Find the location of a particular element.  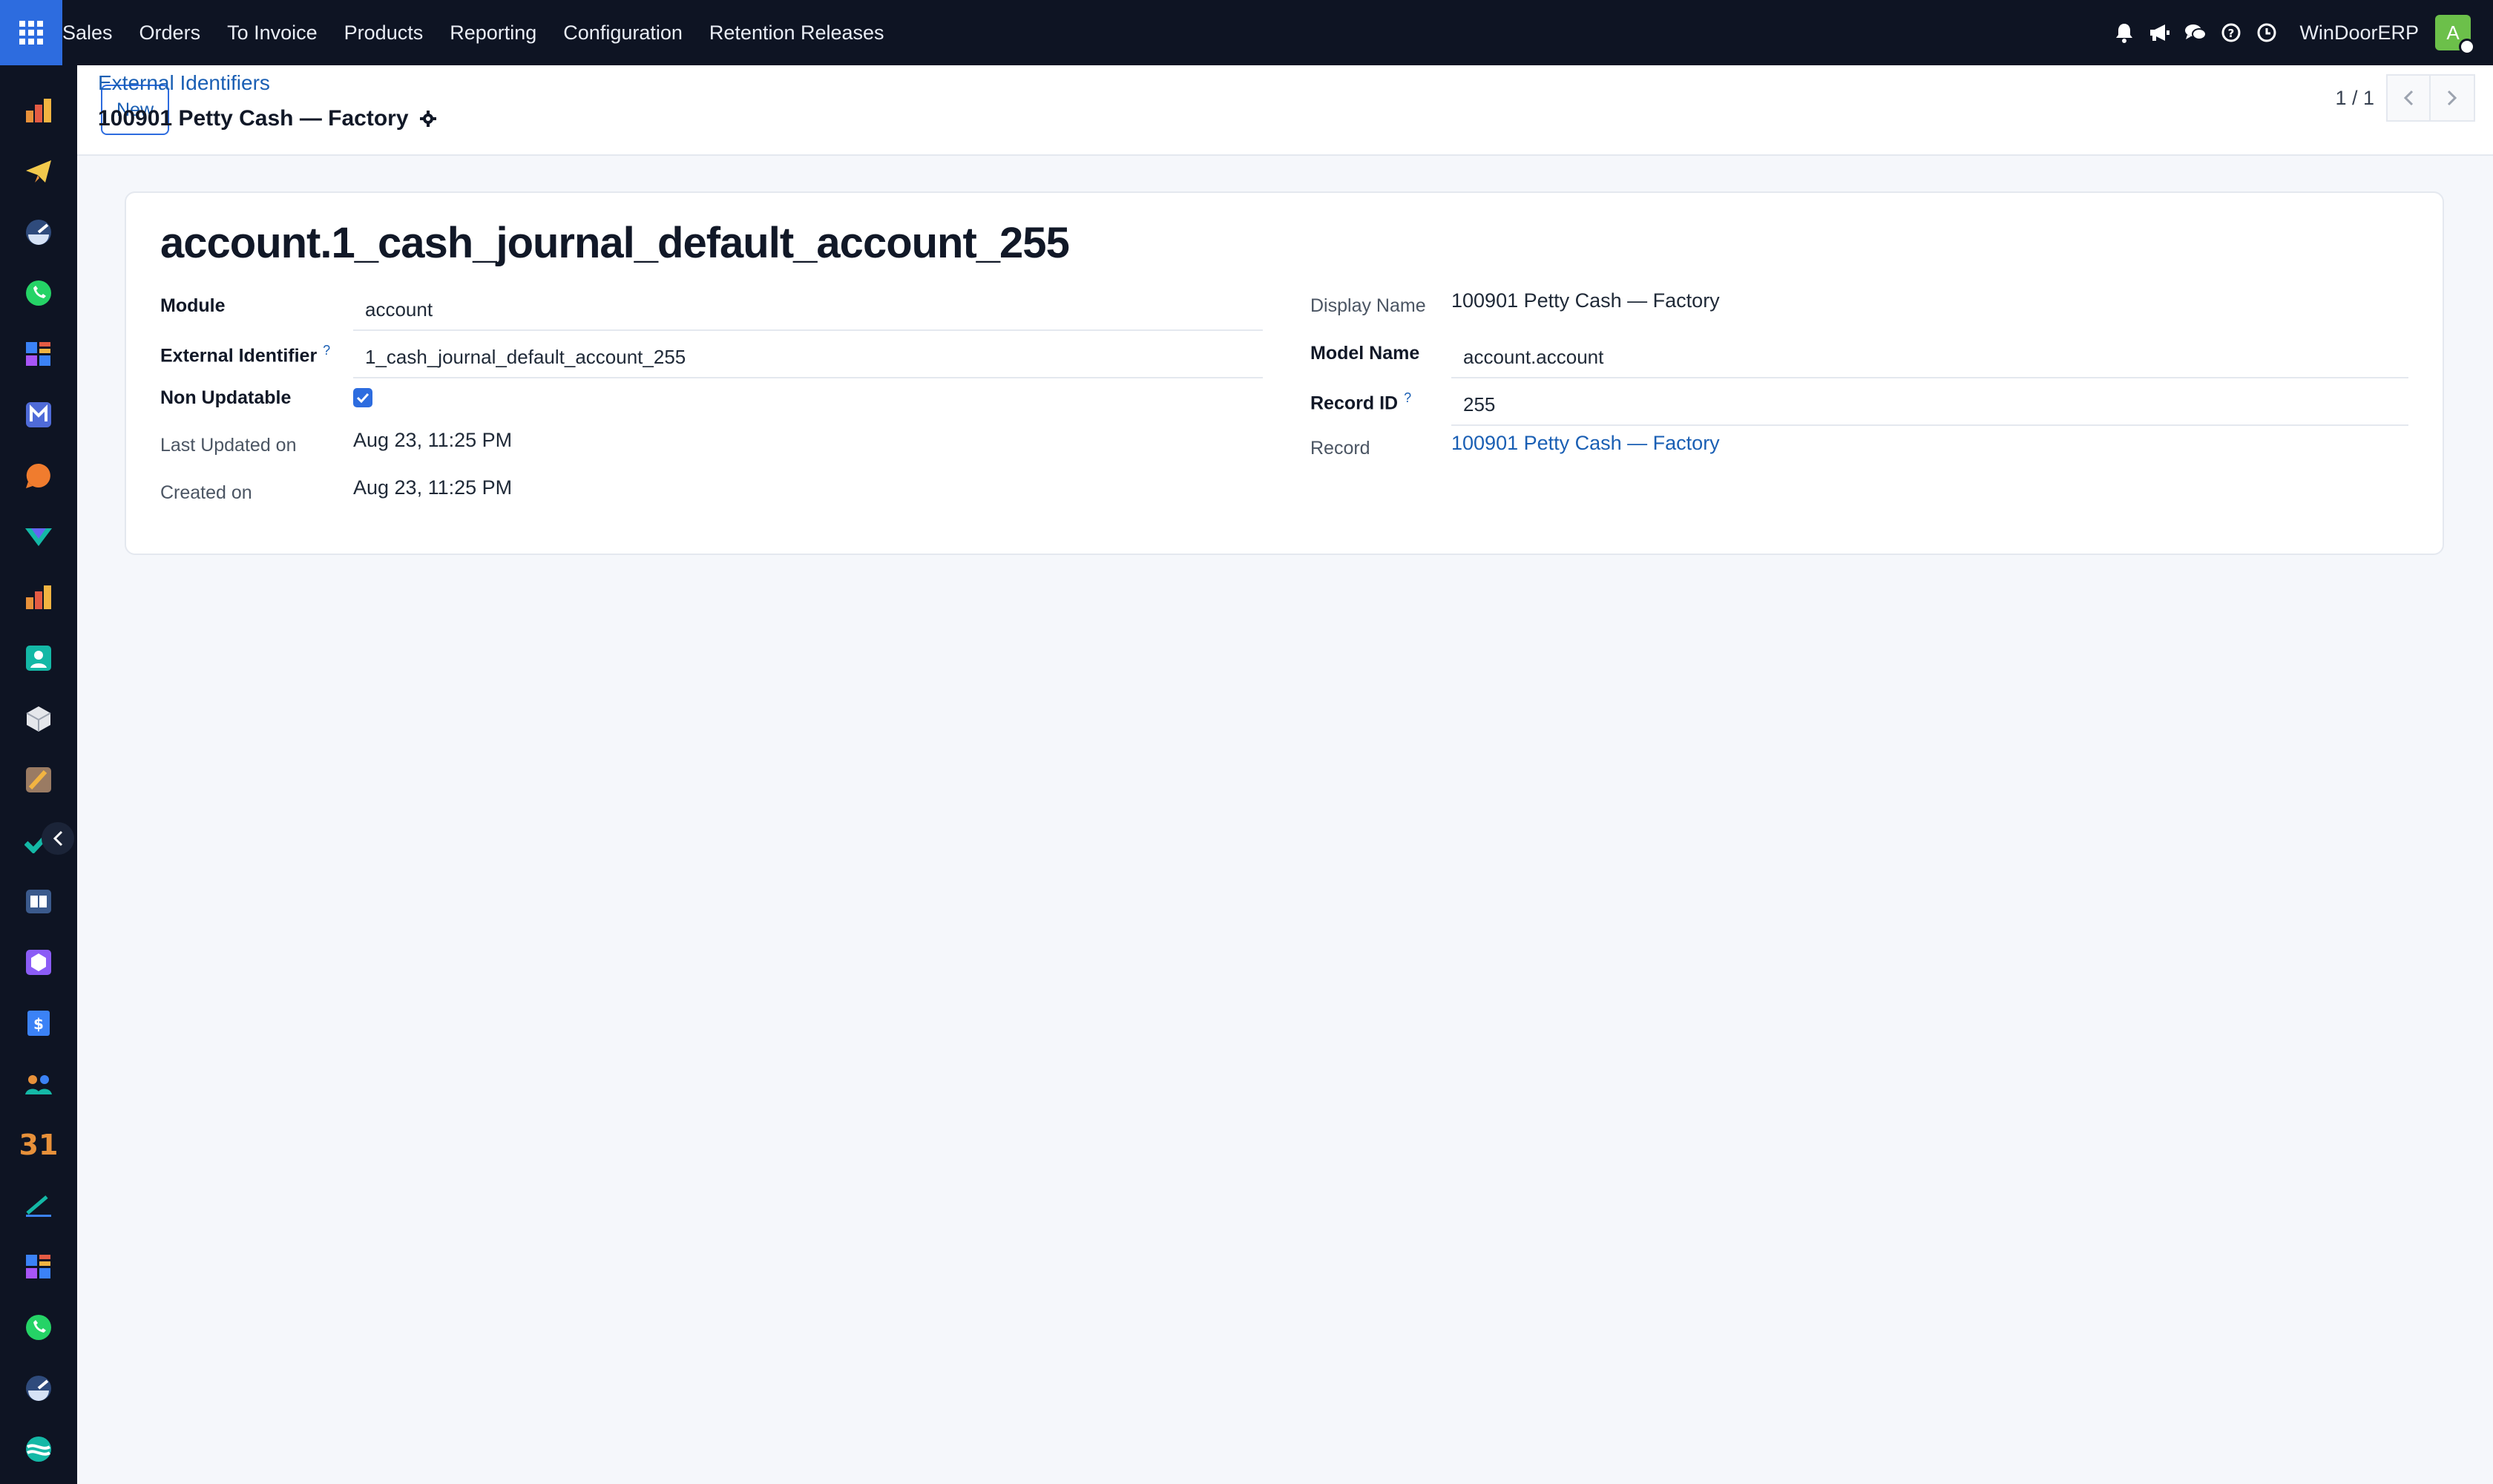

display-name-label: Display Name is located at coordinates (1368, 305).